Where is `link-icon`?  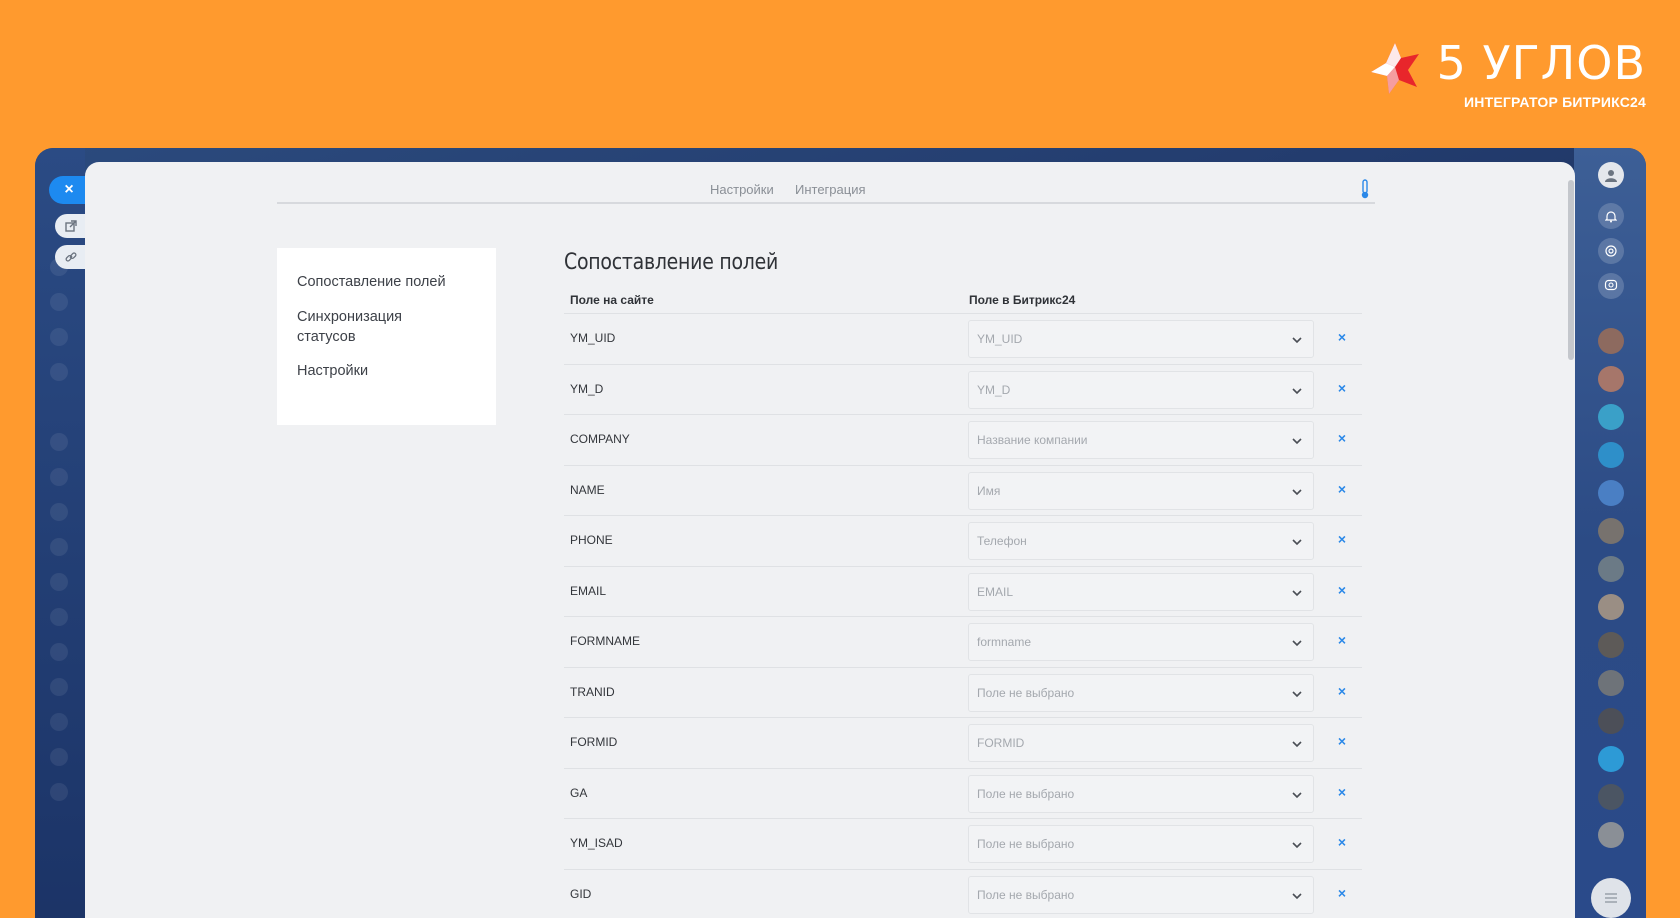
link-icon is located at coordinates (71, 257).